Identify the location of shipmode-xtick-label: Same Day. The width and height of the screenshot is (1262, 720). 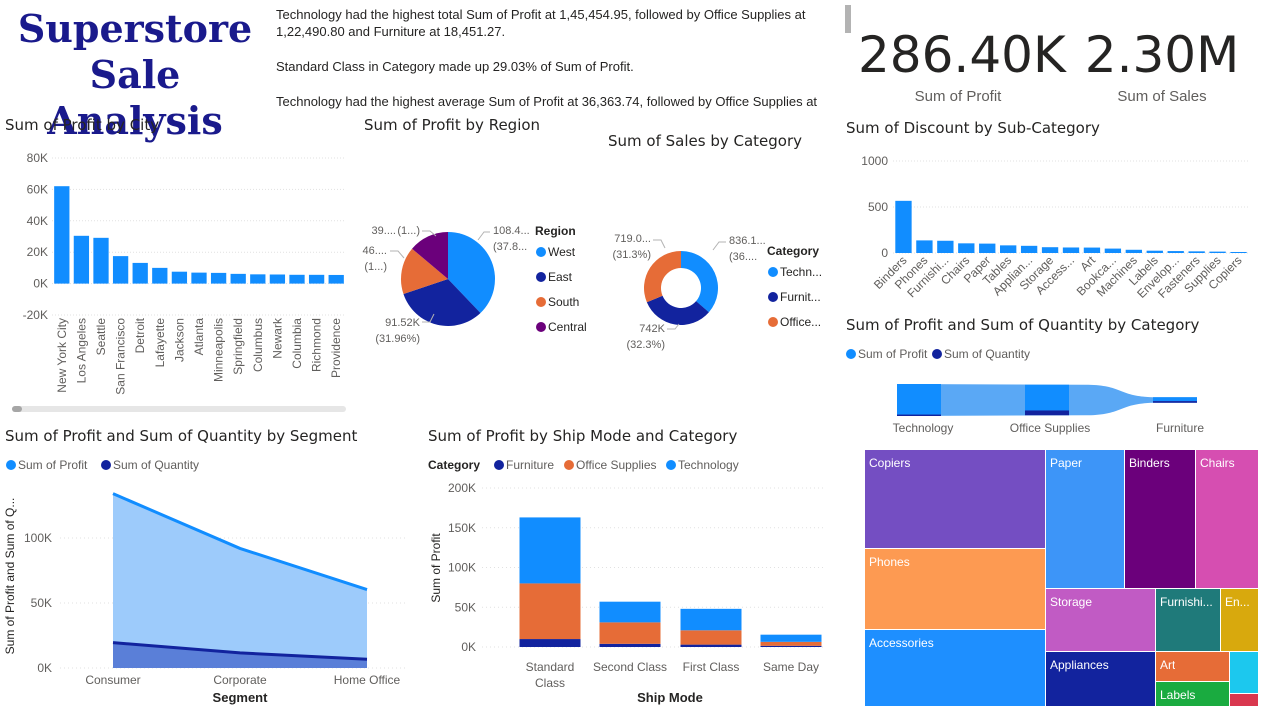
(791, 667).